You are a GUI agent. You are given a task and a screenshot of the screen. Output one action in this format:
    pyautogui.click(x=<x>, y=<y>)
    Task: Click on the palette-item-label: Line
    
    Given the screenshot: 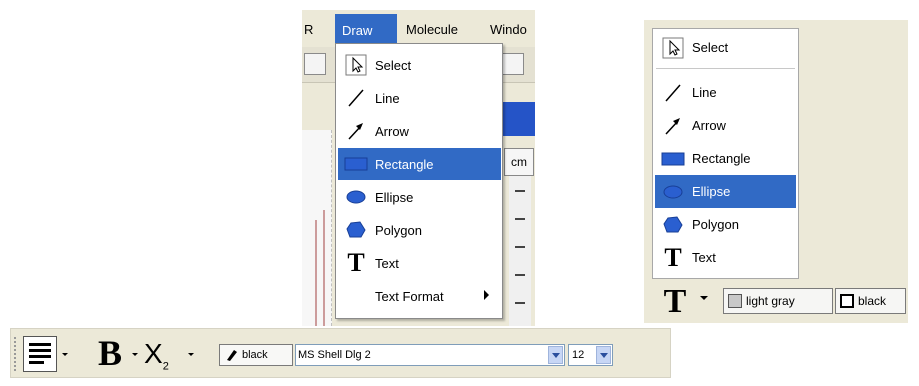 What is the action you would take?
    pyautogui.click(x=704, y=92)
    